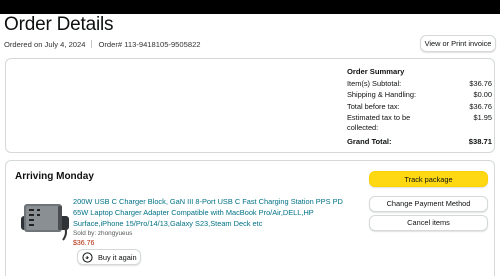 This screenshot has width=500, height=276. I want to click on change-payment-method-button: Change Payment Method, so click(428, 204).